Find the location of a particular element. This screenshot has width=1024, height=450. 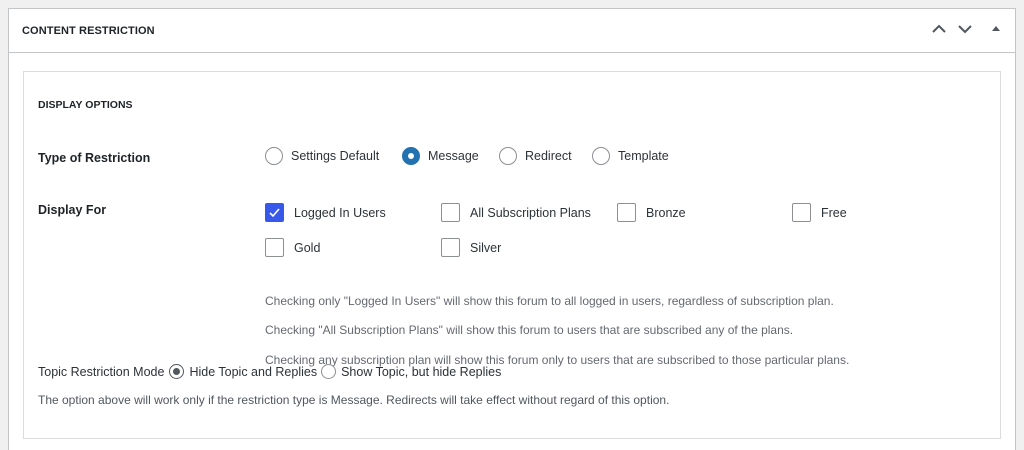

radio-message: Message is located at coordinates (440, 156).